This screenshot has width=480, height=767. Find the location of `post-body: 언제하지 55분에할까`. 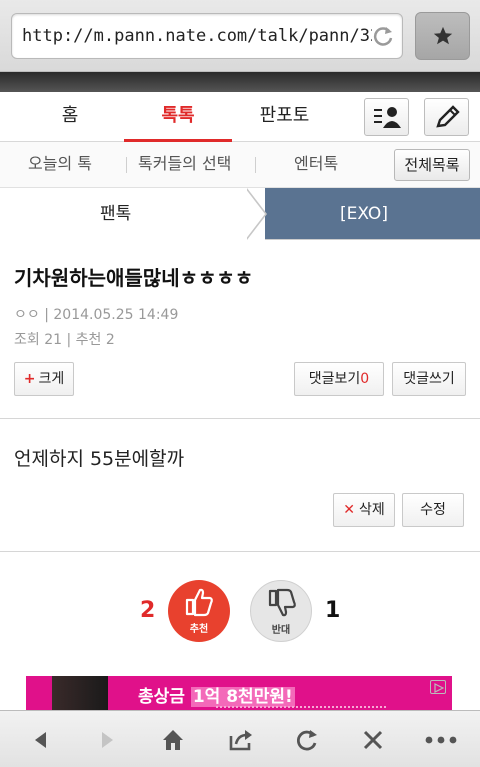

post-body: 언제하지 55분에할까 is located at coordinates (99, 459).